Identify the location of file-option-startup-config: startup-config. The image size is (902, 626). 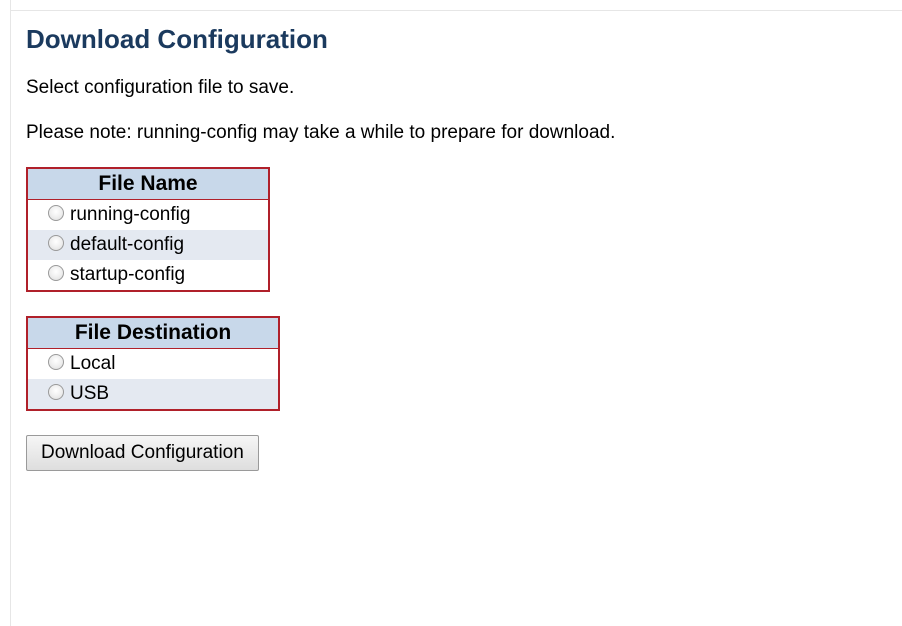
(148, 275).